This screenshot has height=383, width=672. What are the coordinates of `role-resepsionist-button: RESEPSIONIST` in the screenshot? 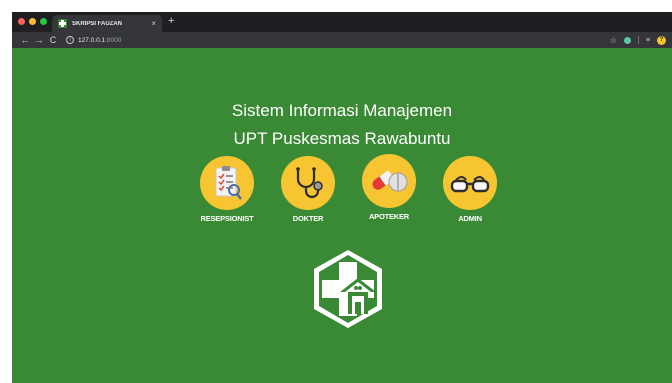 It's located at (227, 189).